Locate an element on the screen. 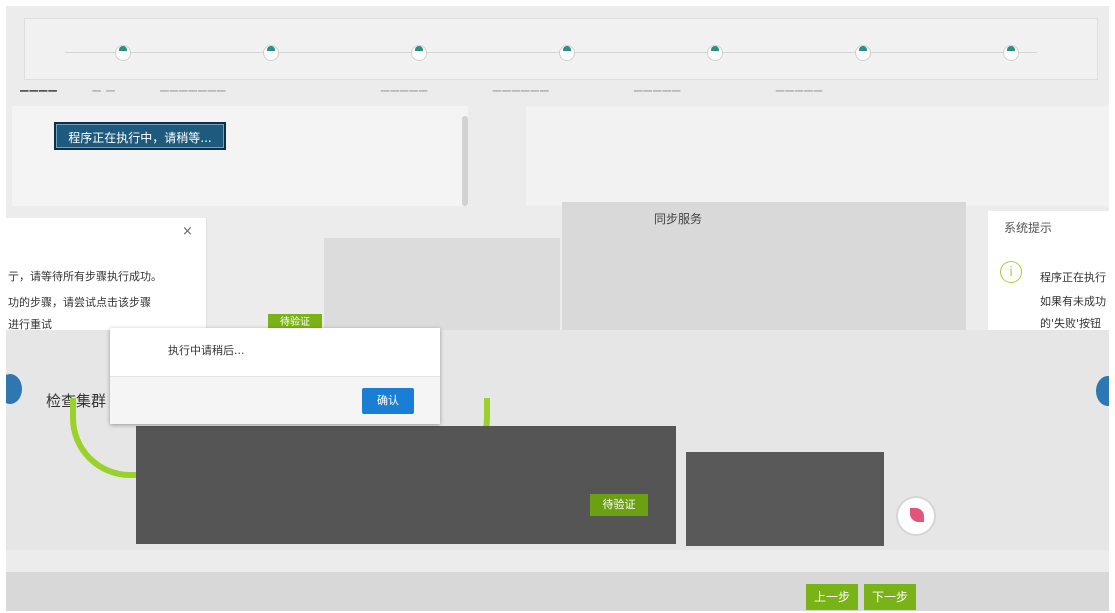  upper-left-panel is located at coordinates (240, 156).